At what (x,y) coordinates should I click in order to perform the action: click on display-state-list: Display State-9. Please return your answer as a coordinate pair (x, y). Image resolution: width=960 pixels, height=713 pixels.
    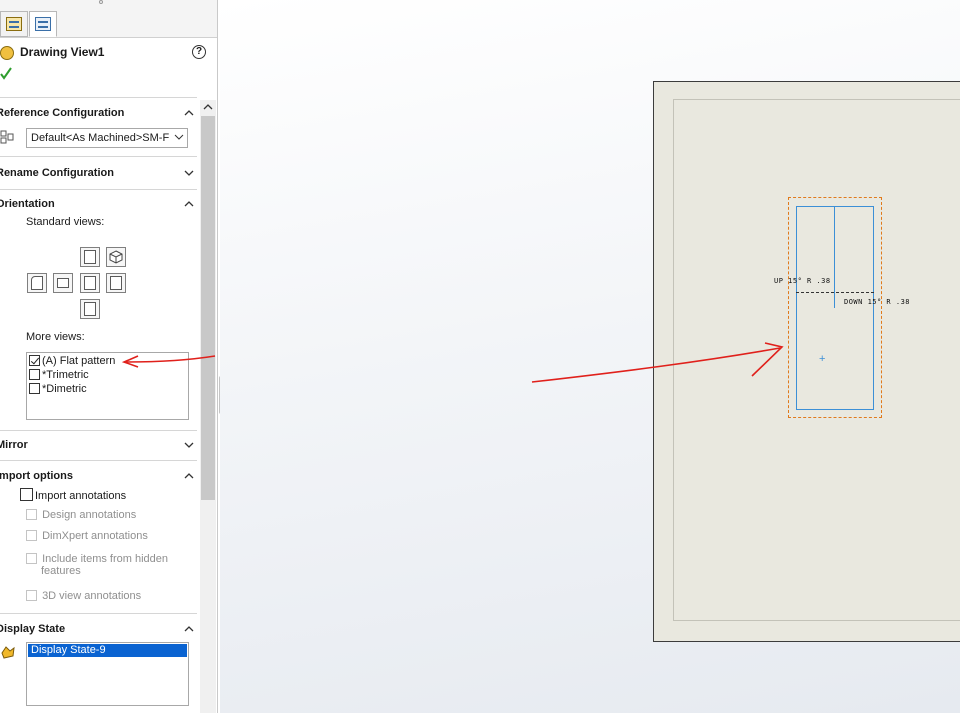
    Looking at the image, I should click on (107, 674).